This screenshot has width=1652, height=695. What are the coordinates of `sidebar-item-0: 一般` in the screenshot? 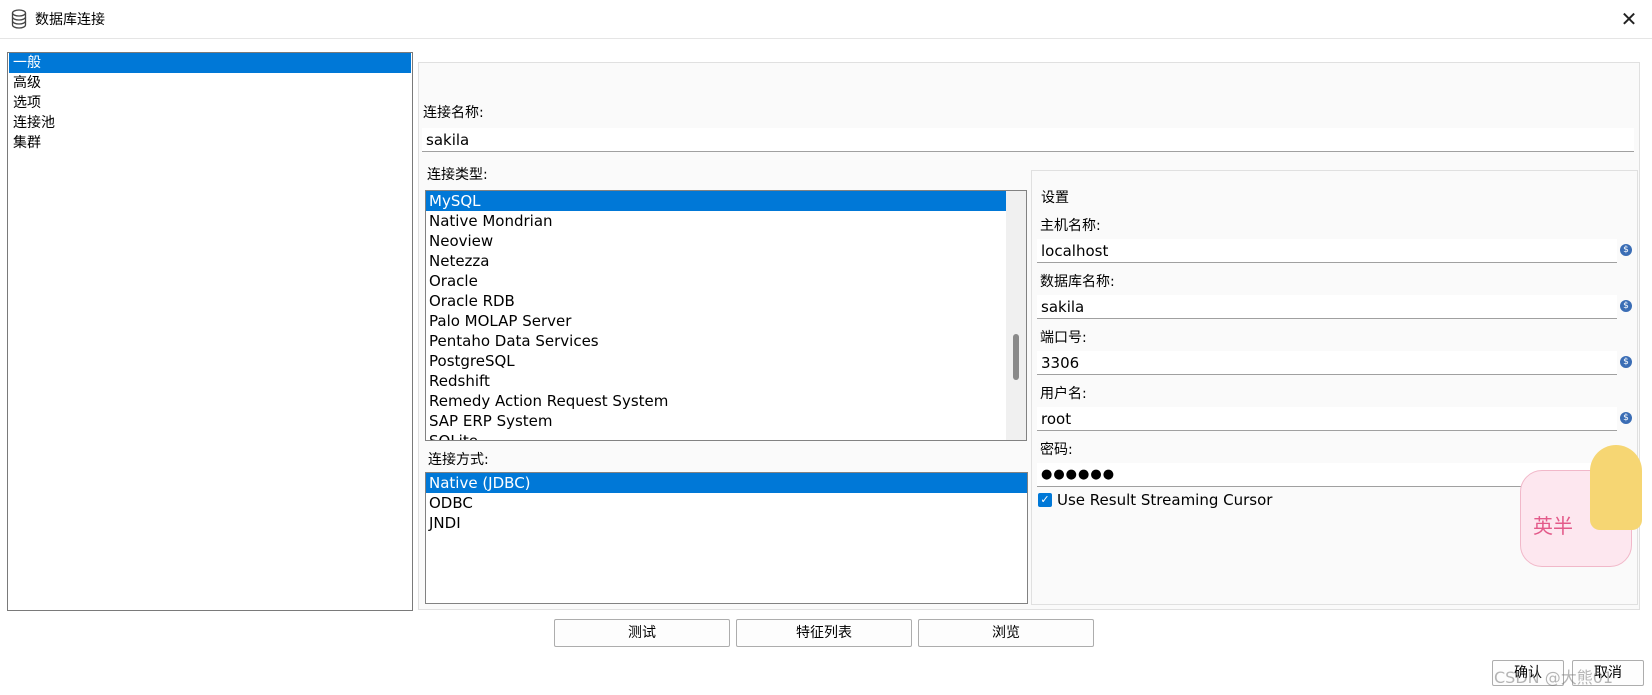 It's located at (210, 63).